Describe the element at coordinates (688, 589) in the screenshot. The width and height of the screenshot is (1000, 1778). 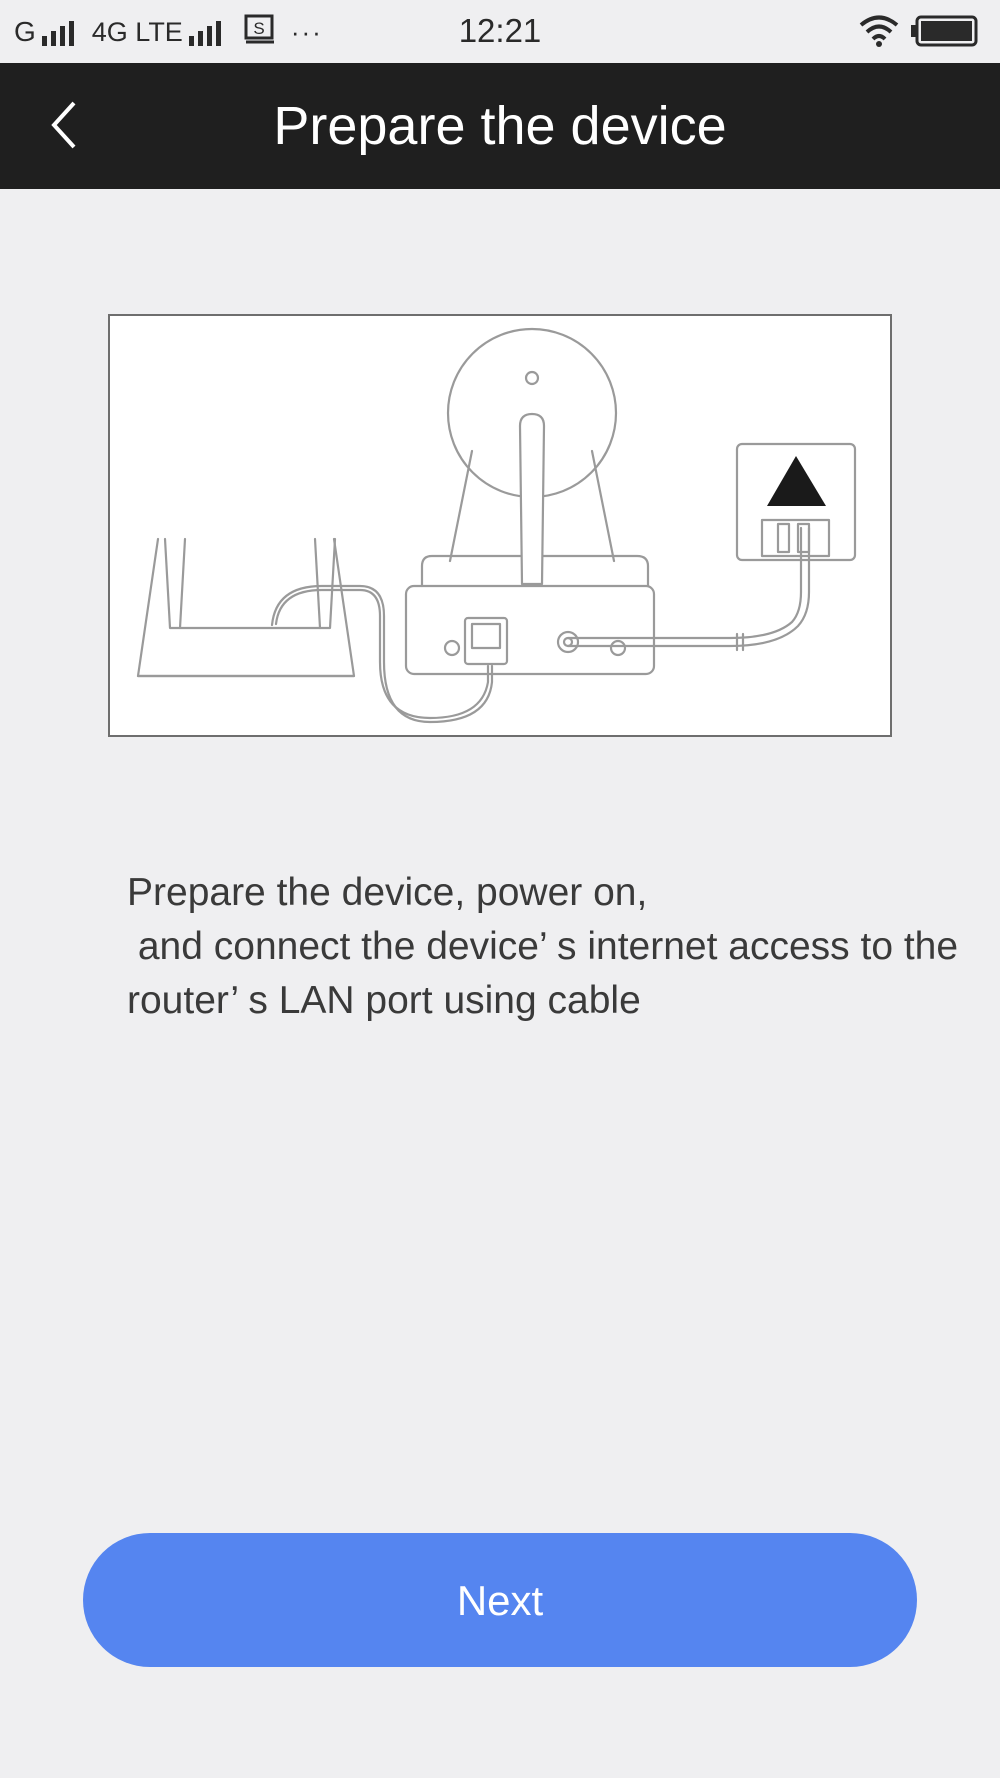
I see `power-cable` at that location.